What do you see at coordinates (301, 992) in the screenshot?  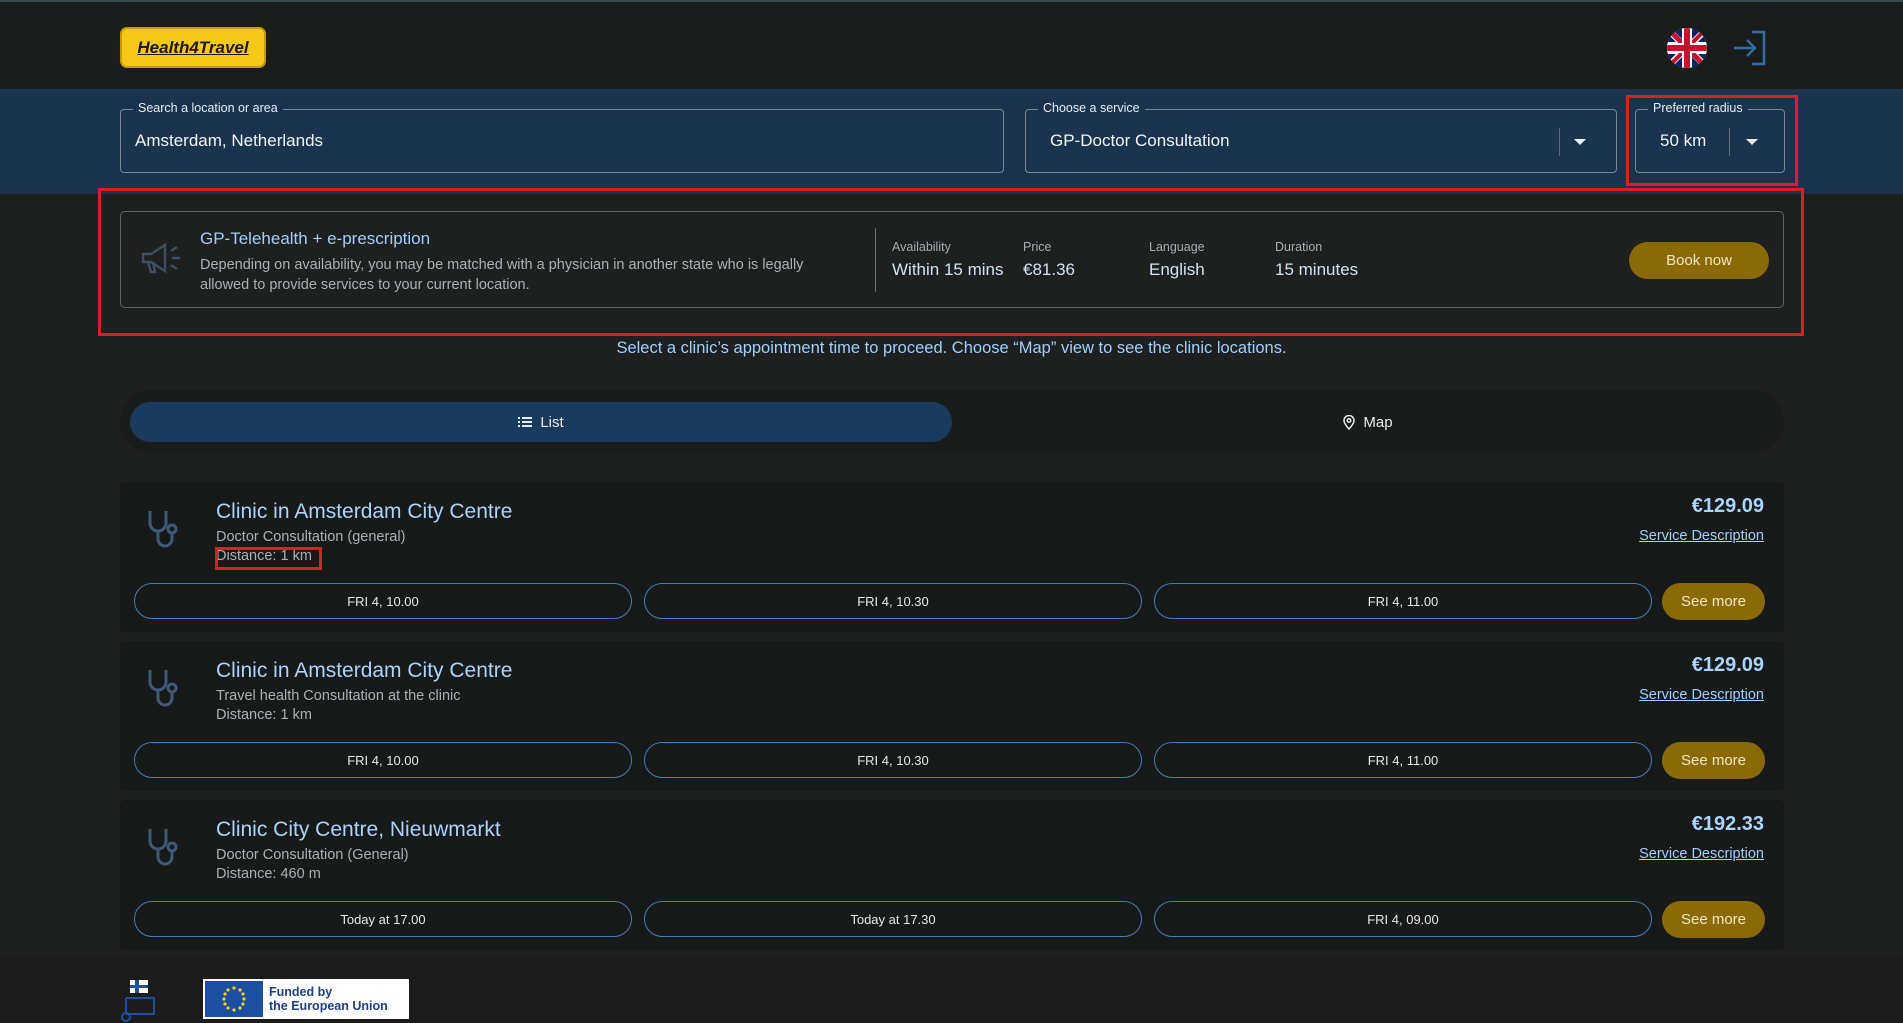 I see `eu-text-line1: Funded by` at bounding box center [301, 992].